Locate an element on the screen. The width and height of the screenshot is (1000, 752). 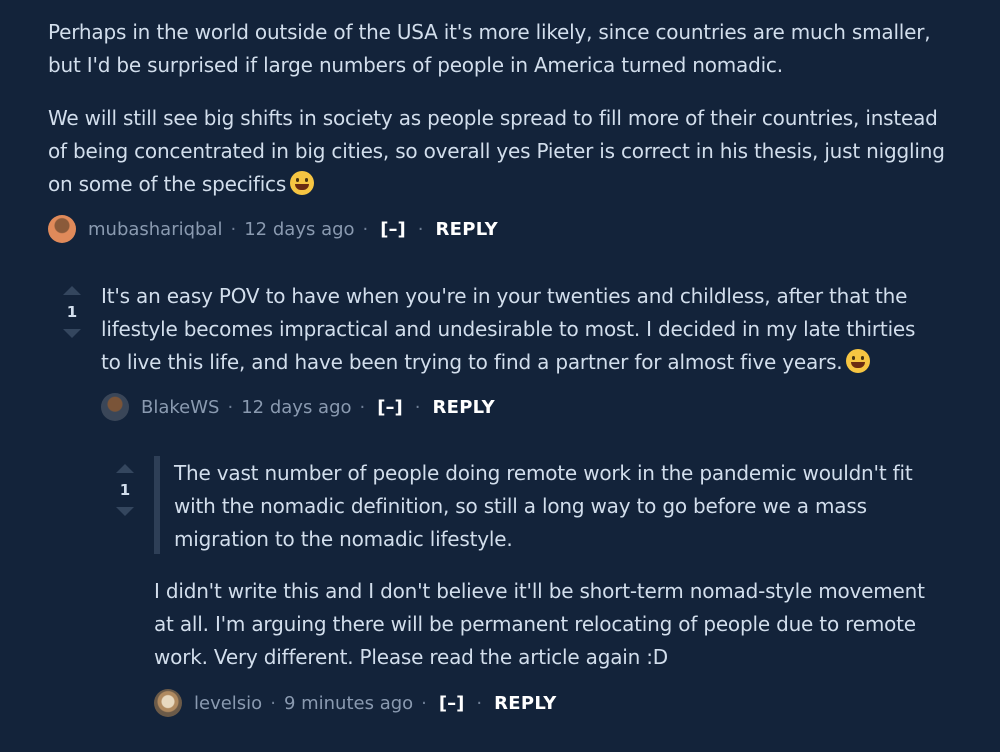
comment-meta: levelsio · 9 minutes ago · [–] · REPLY is located at coordinates (355, 703).